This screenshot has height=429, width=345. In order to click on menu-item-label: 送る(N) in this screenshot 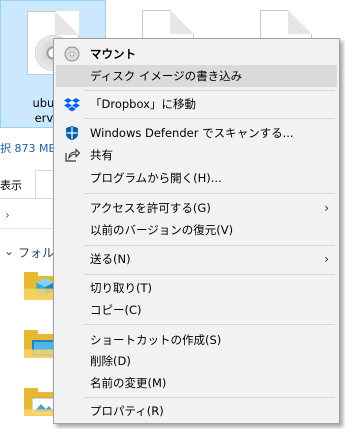, I will do `click(110, 259)`.